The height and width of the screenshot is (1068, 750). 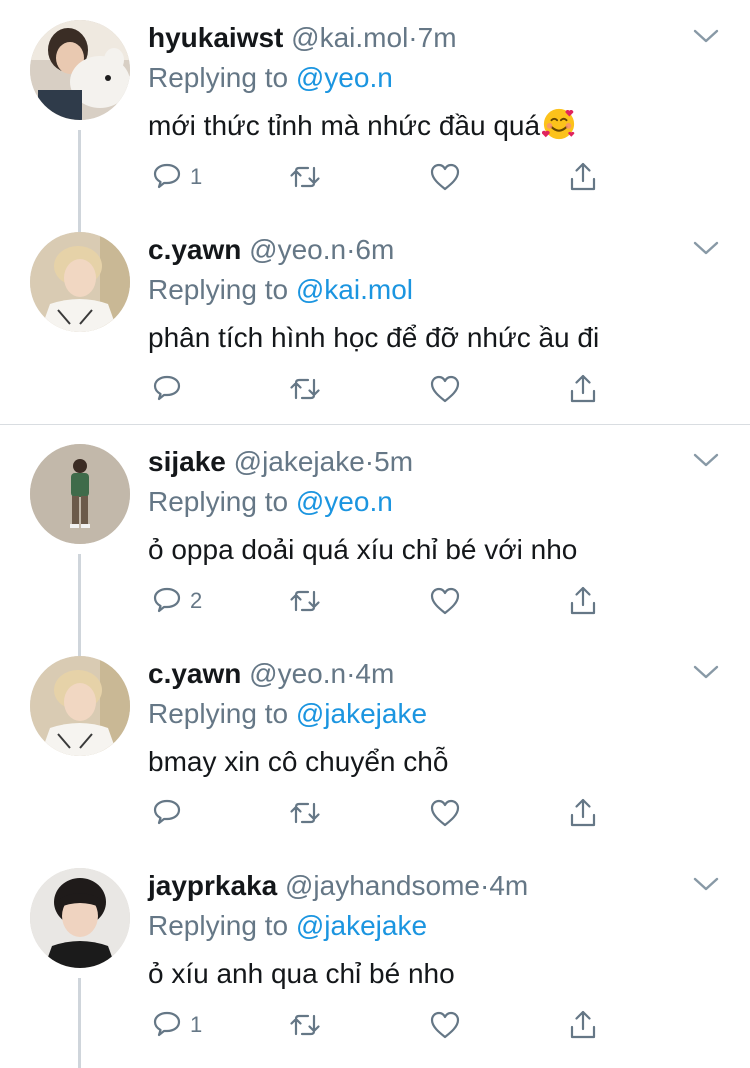 I want to click on timestamp: 6m, so click(x=374, y=249).